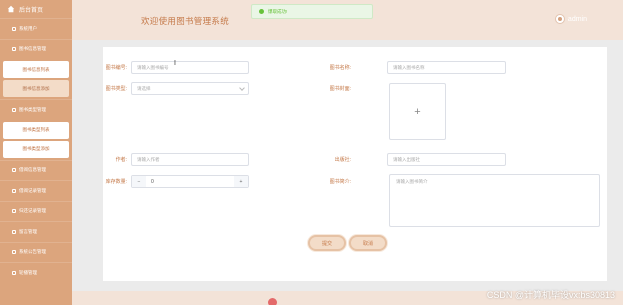  Describe the element at coordinates (36, 130) in the screenshot. I see `sidebar-subitem: 图书类型列表` at that location.